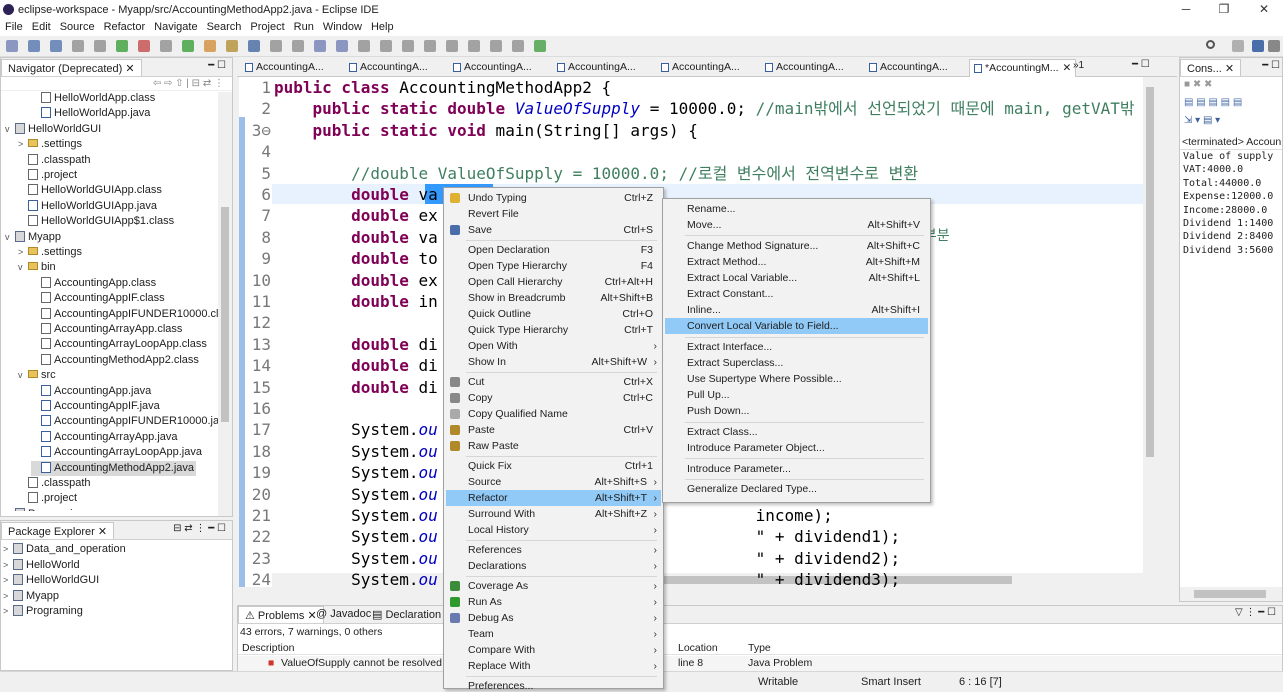 This screenshot has width=1283, height=692. I want to click on menu-item-open-declaration: Open Declaration F3, so click(553, 250).